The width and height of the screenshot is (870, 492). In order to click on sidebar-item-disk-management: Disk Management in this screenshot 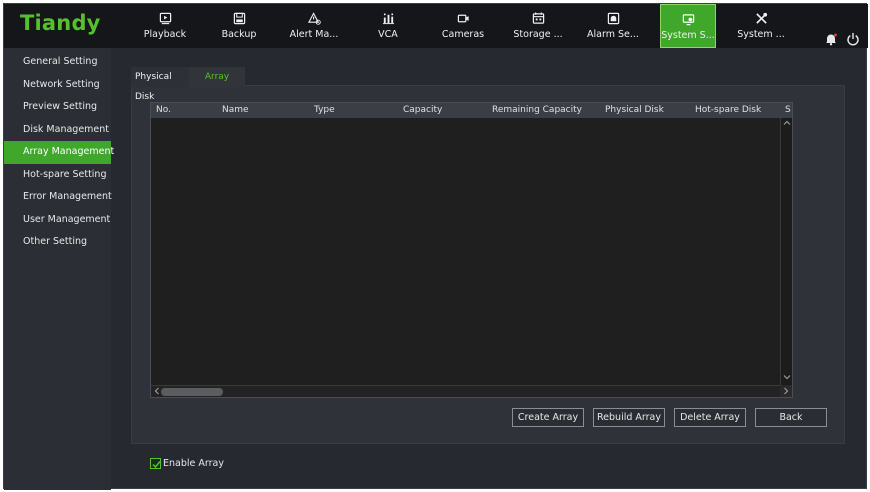, I will do `click(57, 130)`.